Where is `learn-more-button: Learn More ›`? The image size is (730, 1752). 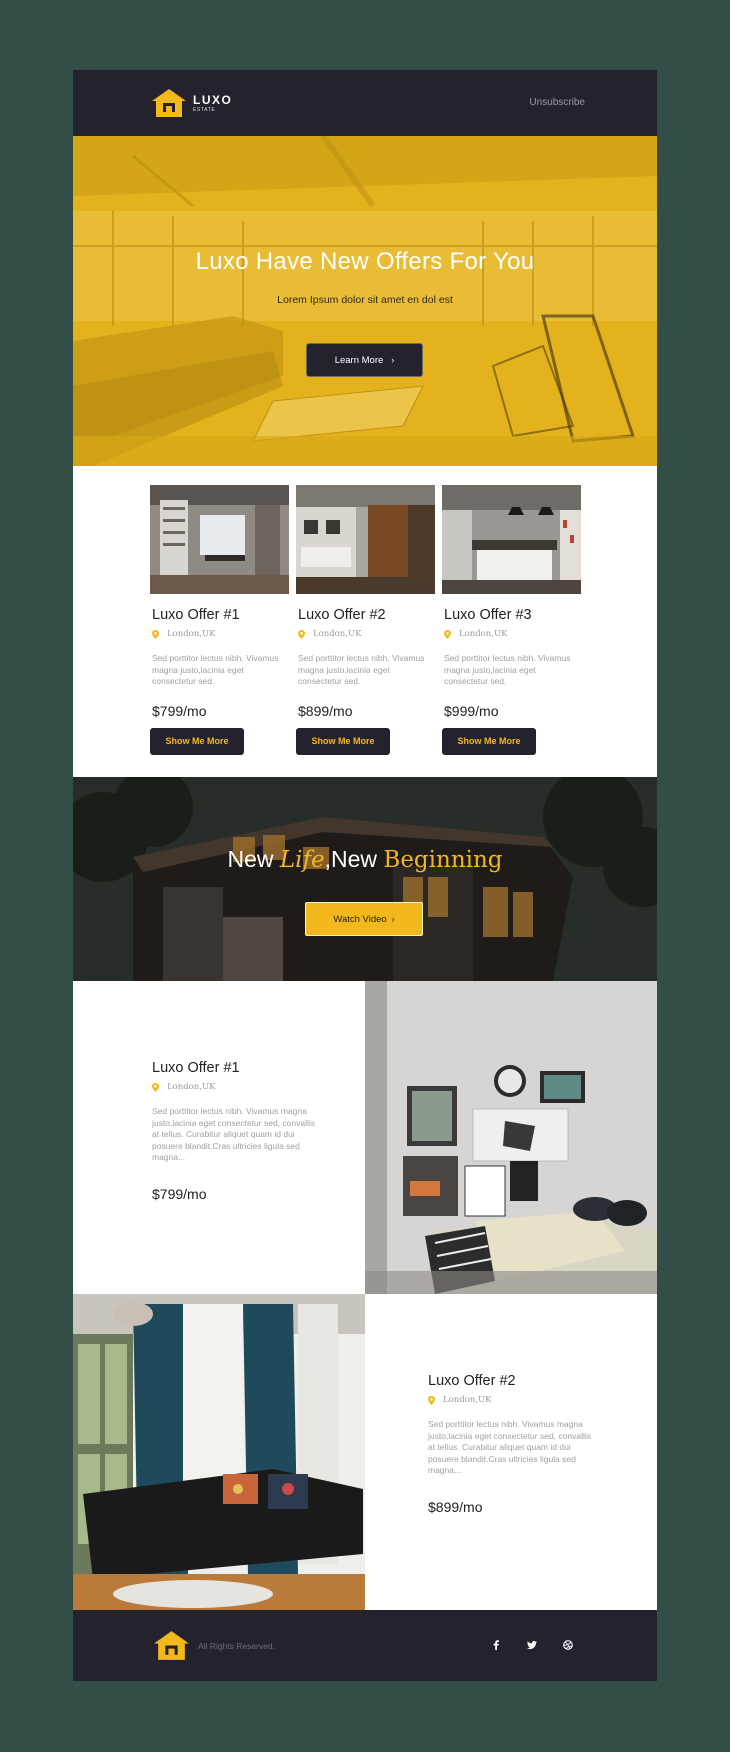 learn-more-button: Learn More › is located at coordinates (364, 360).